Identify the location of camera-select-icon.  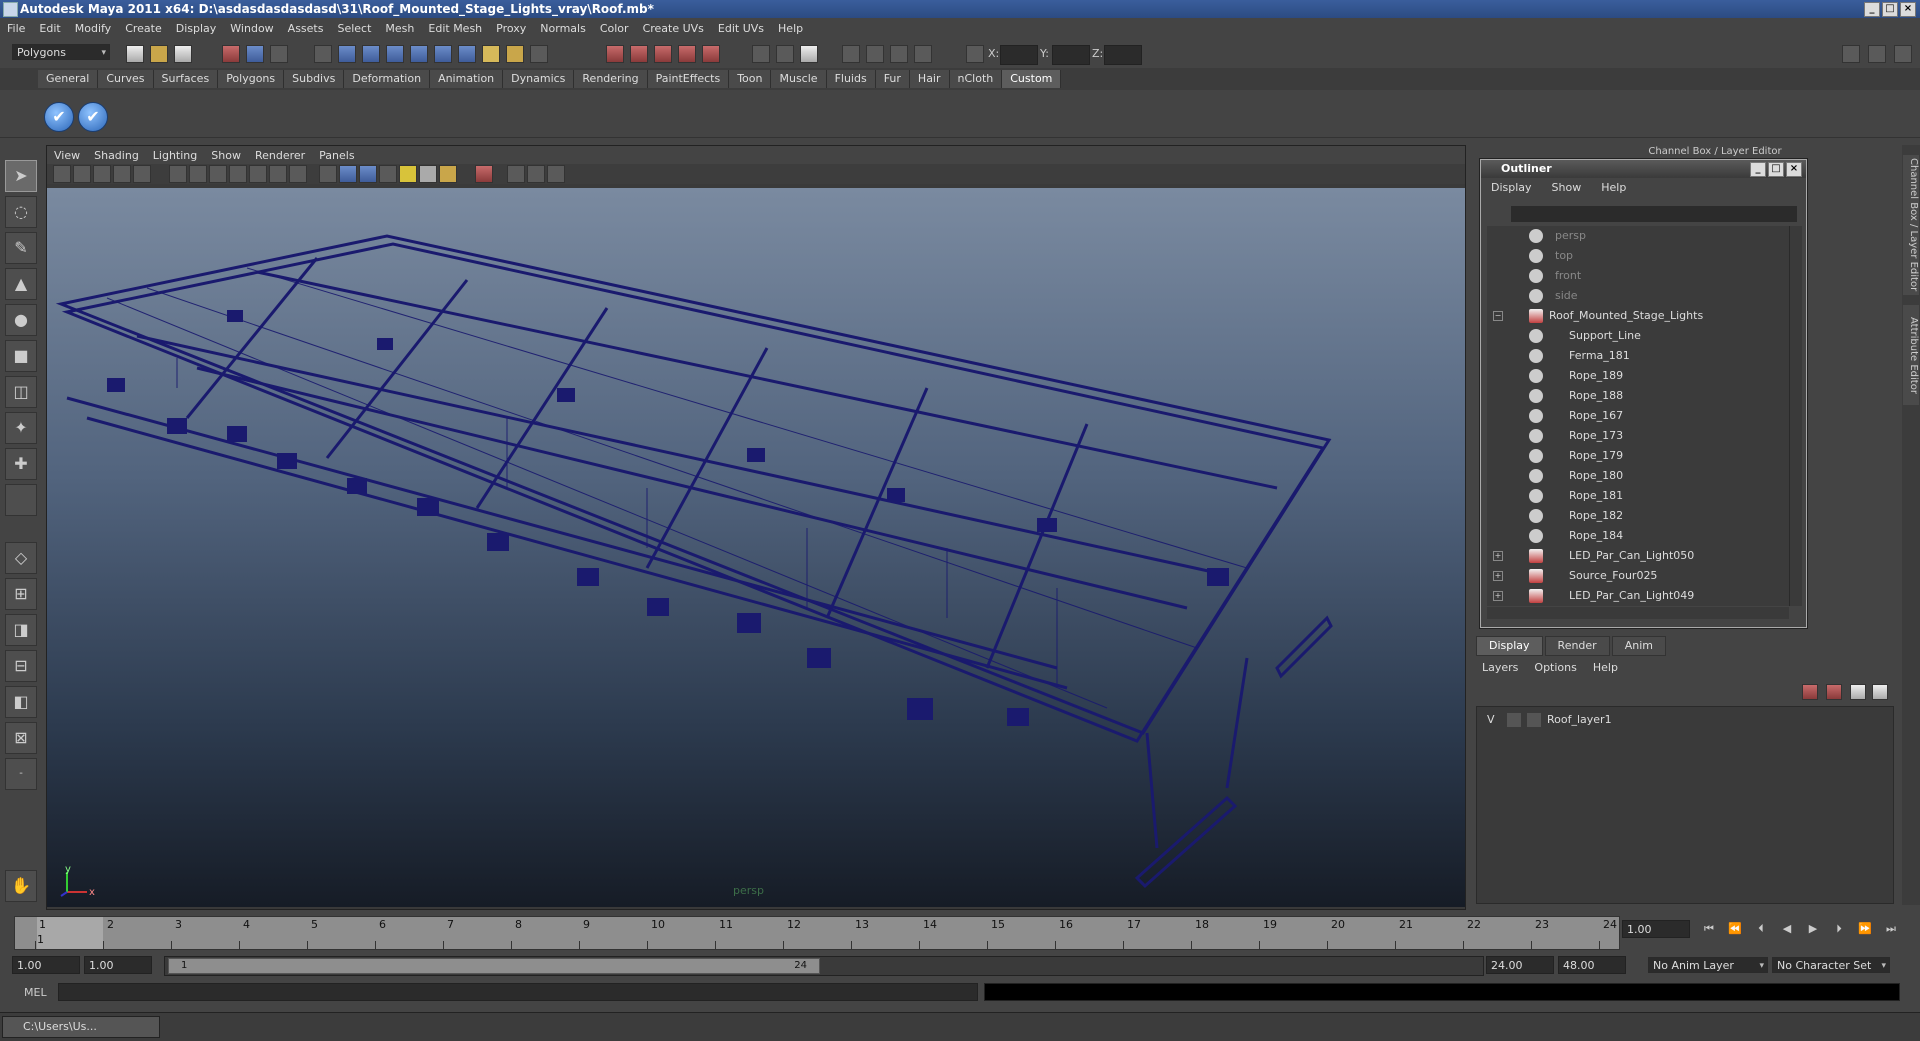
(62, 174).